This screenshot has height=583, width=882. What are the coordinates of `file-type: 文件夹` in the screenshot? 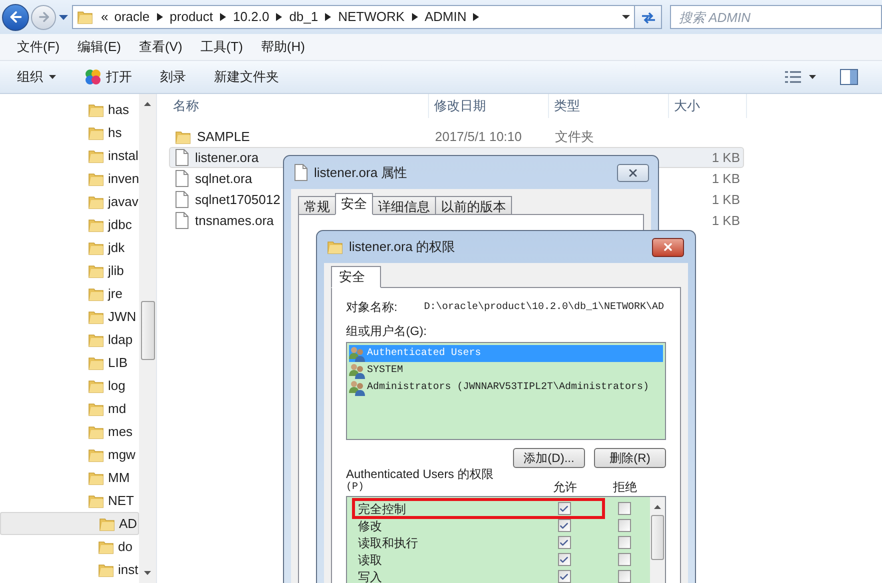 It's located at (574, 136).